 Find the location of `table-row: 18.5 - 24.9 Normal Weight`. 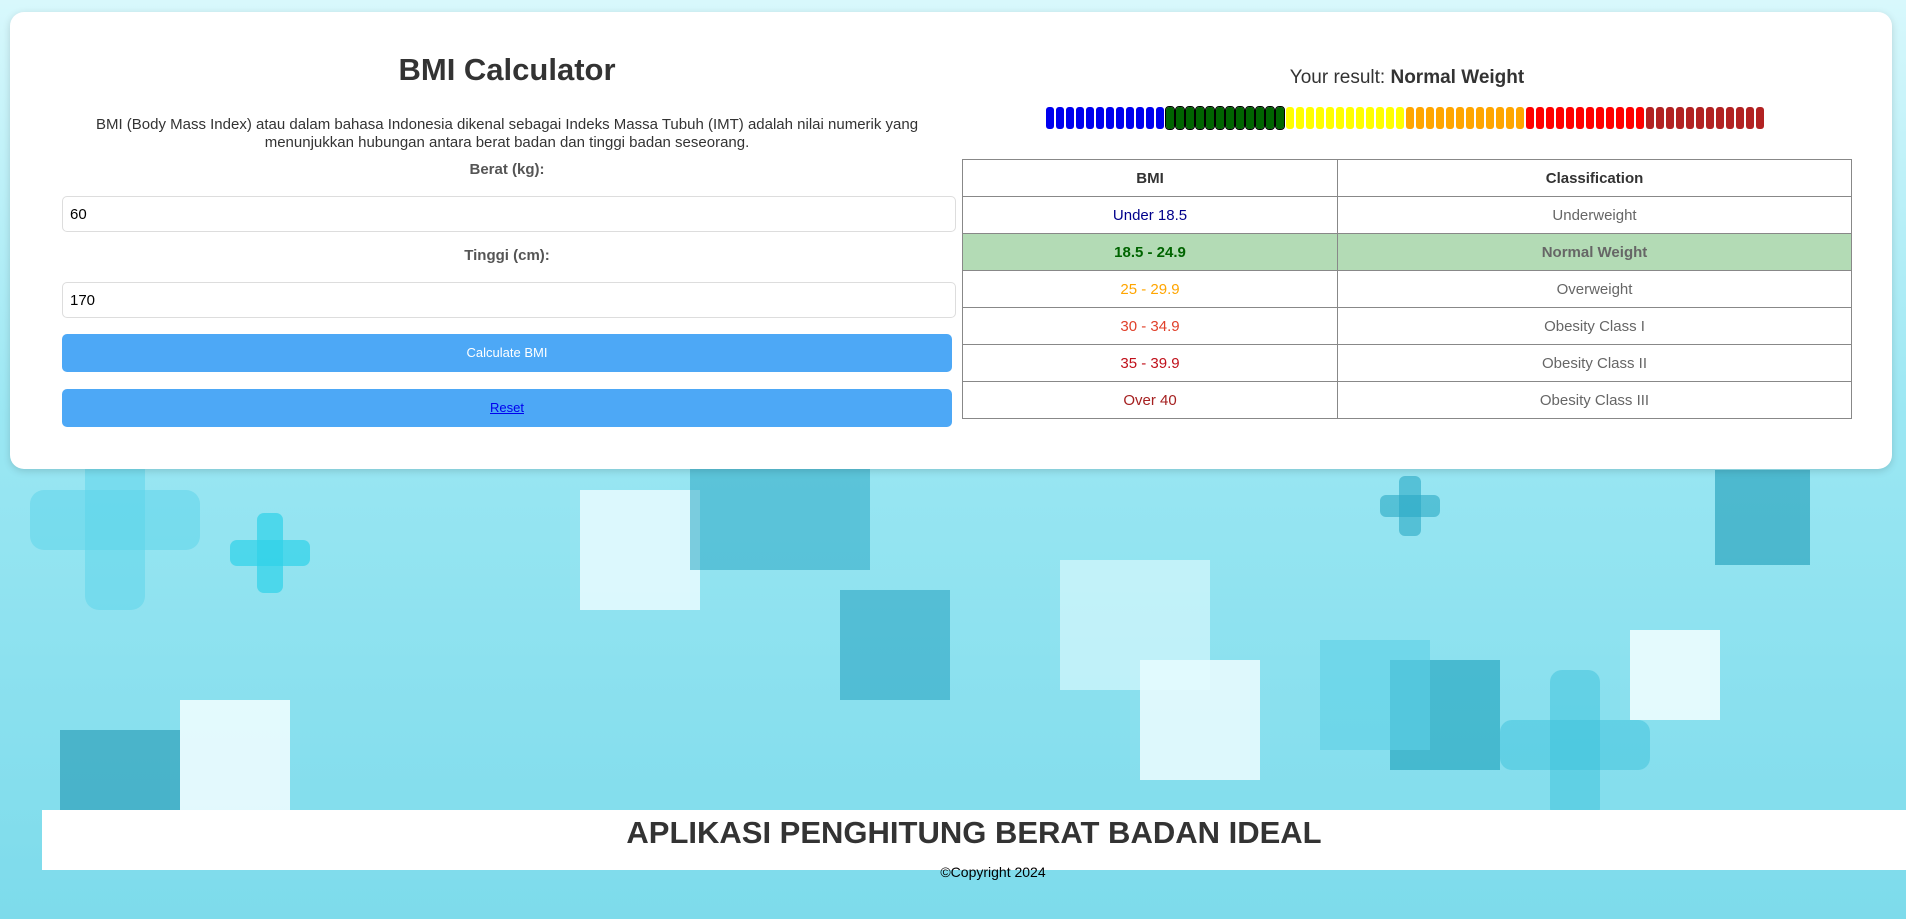

table-row: 18.5 - 24.9 Normal Weight is located at coordinates (1407, 252).